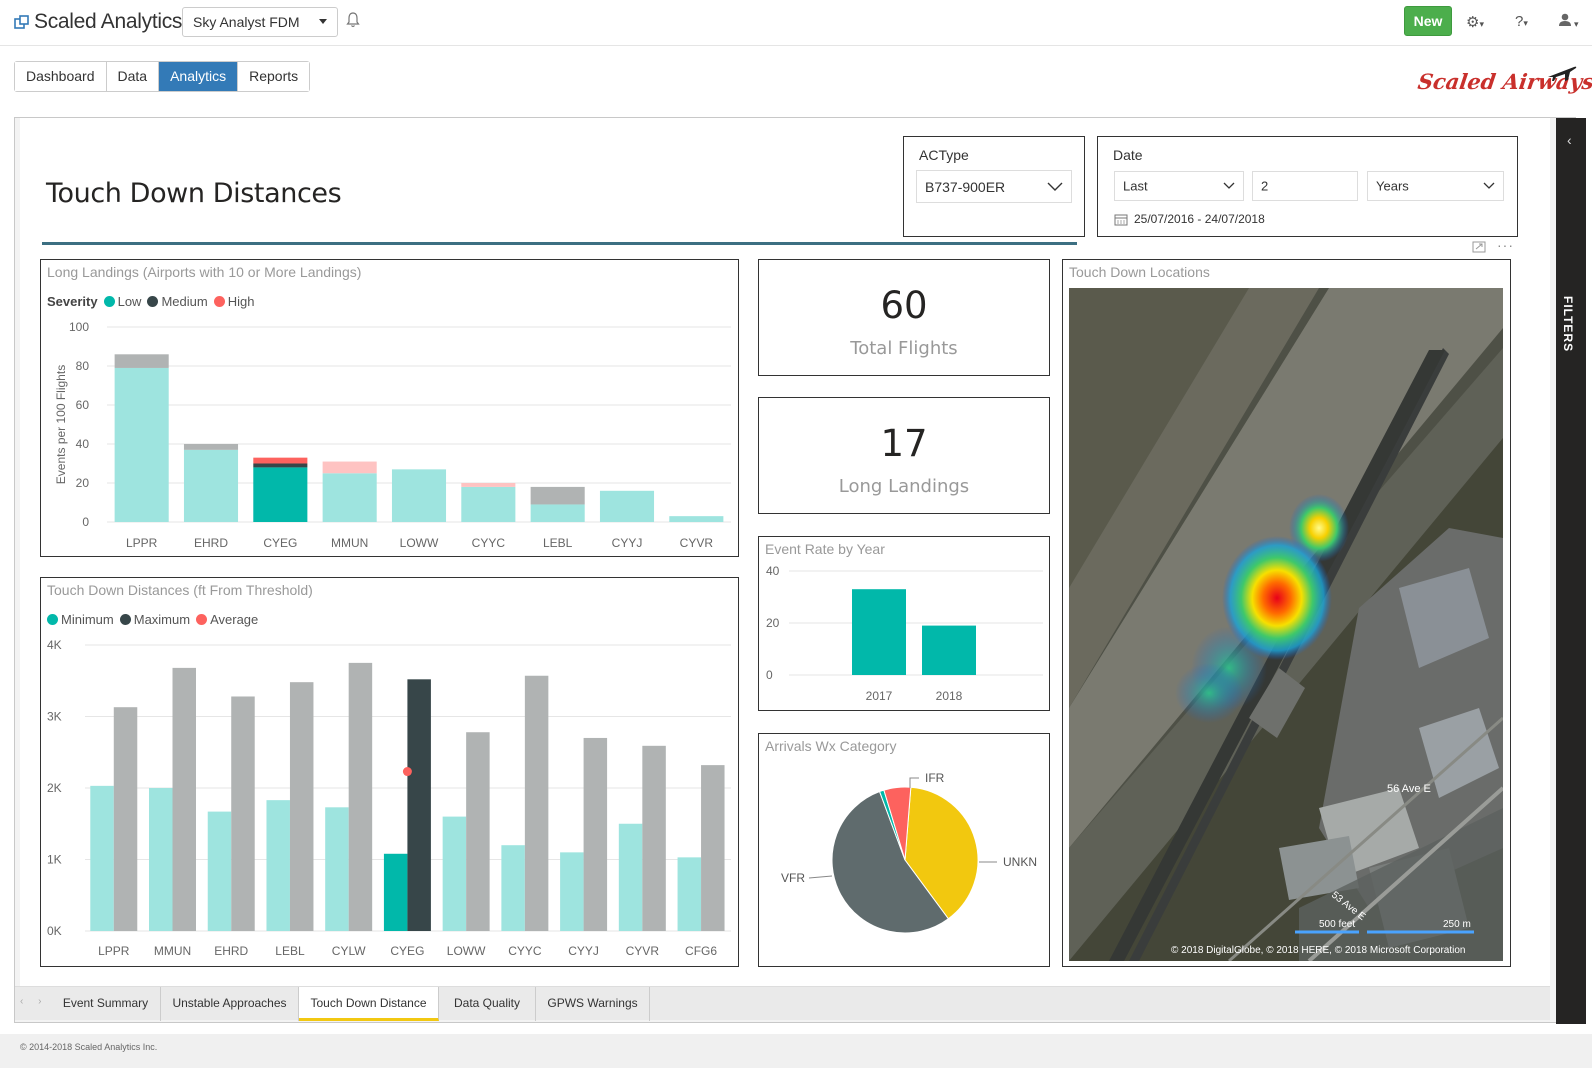 The height and width of the screenshot is (1068, 1592). I want to click on nav-tab-data: Data, so click(133, 76).